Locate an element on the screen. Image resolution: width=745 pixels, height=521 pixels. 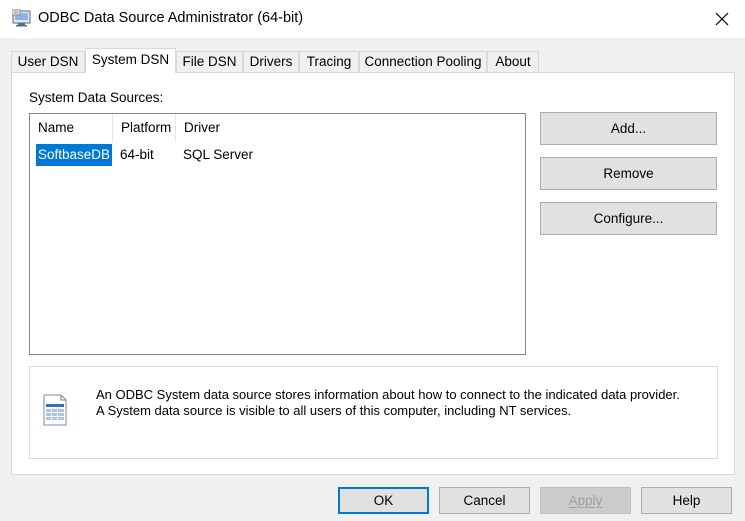
ok-button: OK is located at coordinates (383, 500).